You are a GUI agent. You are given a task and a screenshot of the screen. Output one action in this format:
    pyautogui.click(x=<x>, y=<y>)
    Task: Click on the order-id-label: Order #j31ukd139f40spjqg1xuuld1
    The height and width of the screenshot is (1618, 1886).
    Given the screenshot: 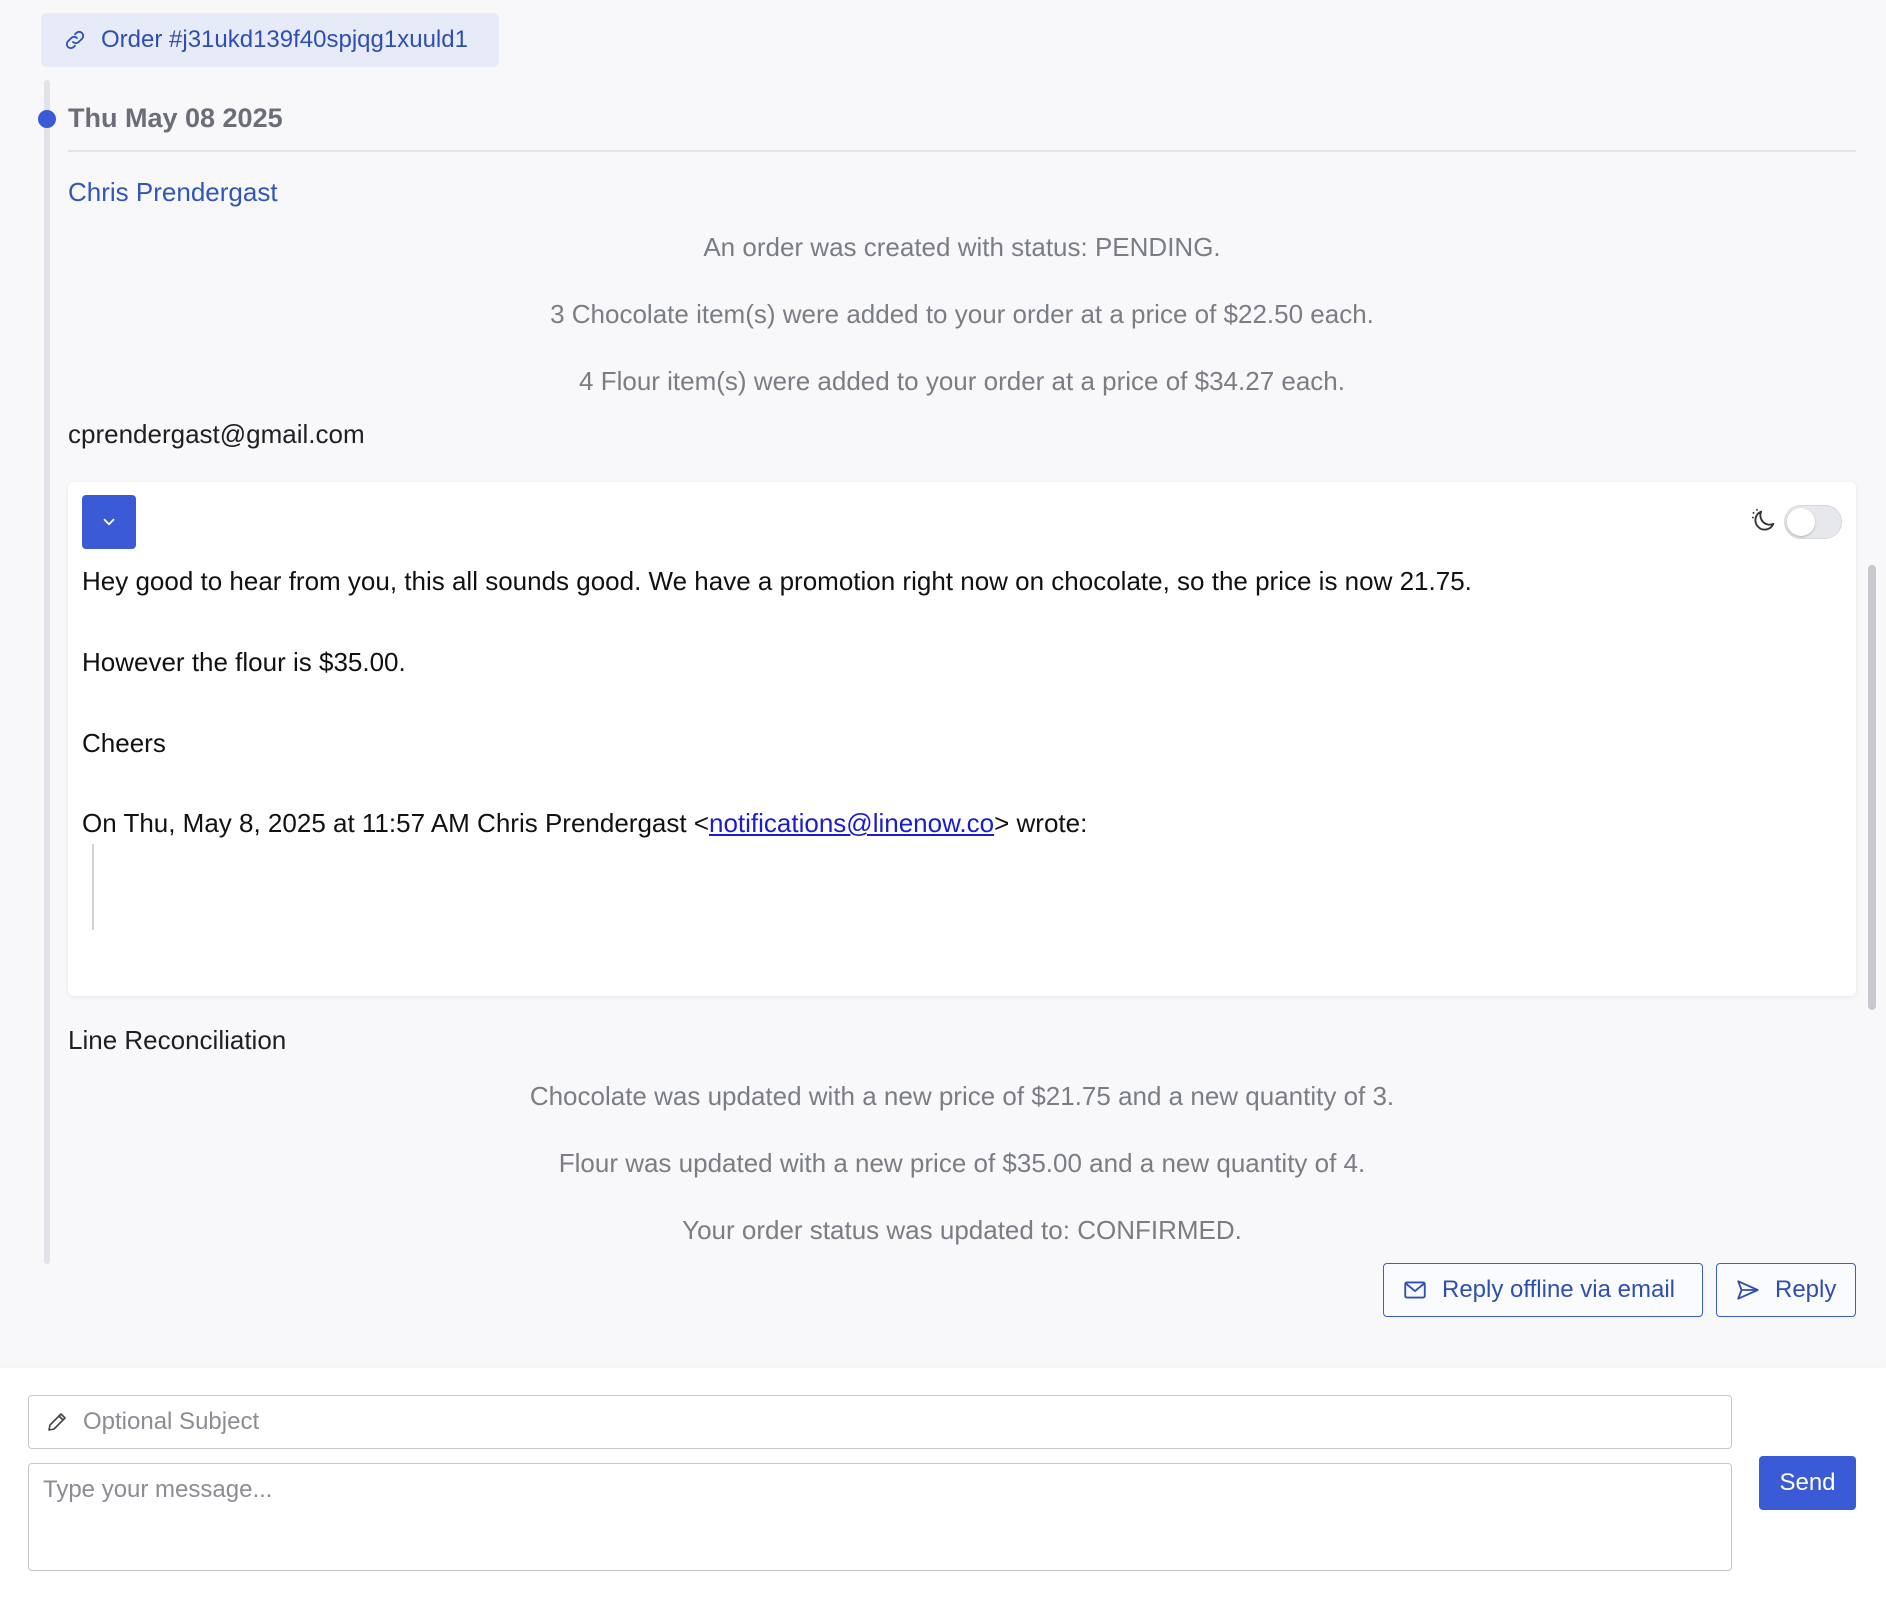 What is the action you would take?
    pyautogui.click(x=284, y=39)
    